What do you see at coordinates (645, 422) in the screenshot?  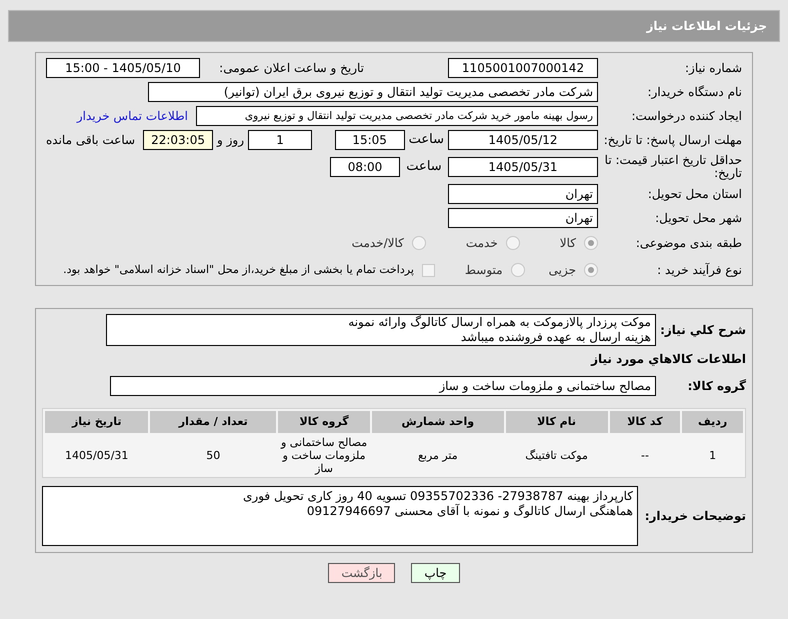 I see `column-header: کد کالا` at bounding box center [645, 422].